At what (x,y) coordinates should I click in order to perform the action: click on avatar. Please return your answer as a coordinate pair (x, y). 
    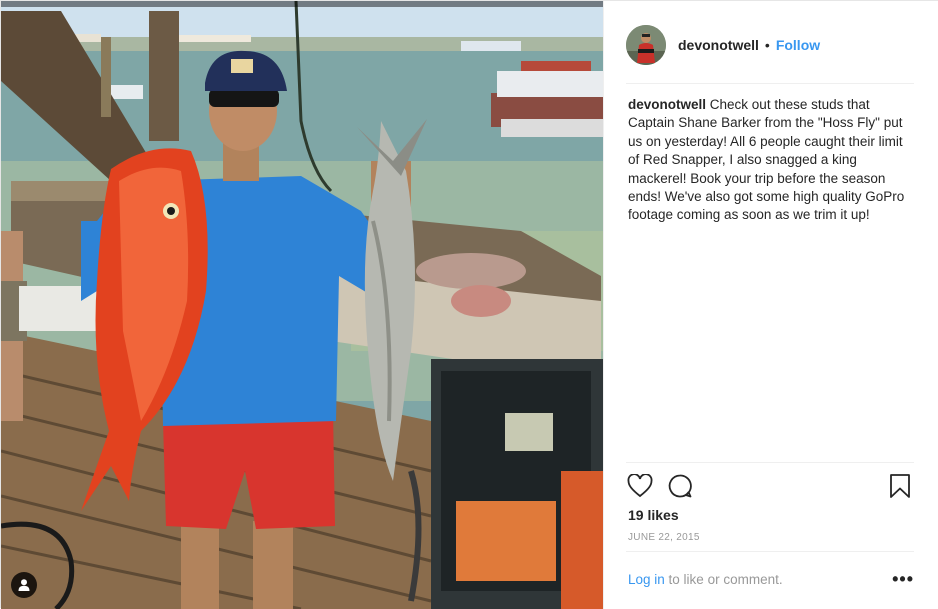
    Looking at the image, I should click on (646, 45).